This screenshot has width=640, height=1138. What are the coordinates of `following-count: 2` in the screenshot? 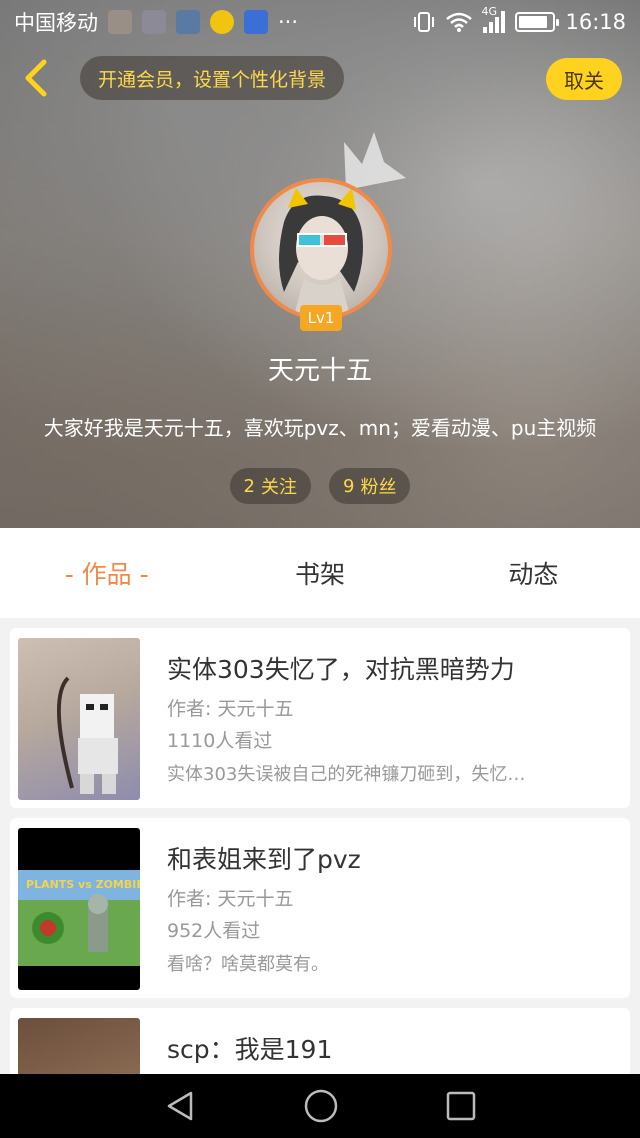 It's located at (249, 486).